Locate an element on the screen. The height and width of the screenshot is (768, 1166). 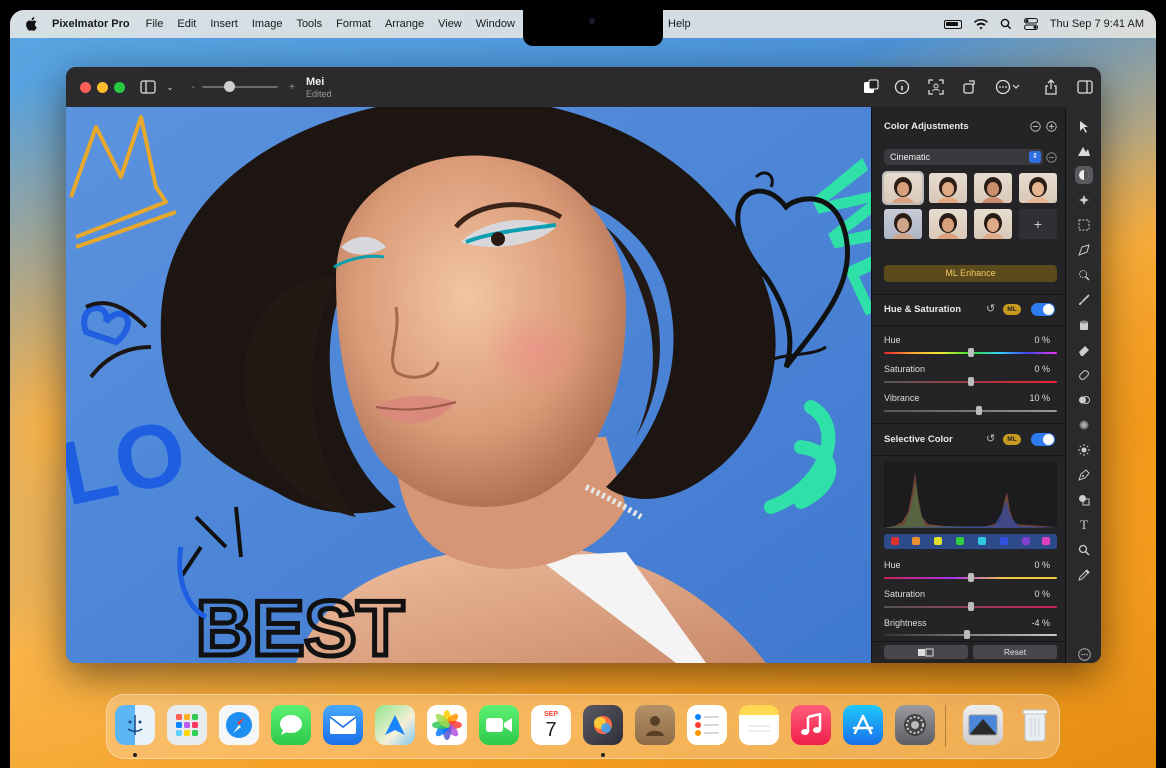
clock: Thu Sep 7 9:41 AM is located at coordinates (1097, 24).